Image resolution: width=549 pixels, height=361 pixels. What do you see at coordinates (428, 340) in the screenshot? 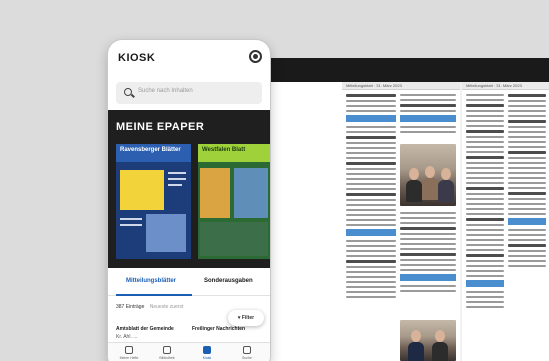
I see `portrait-photo` at bounding box center [428, 340].